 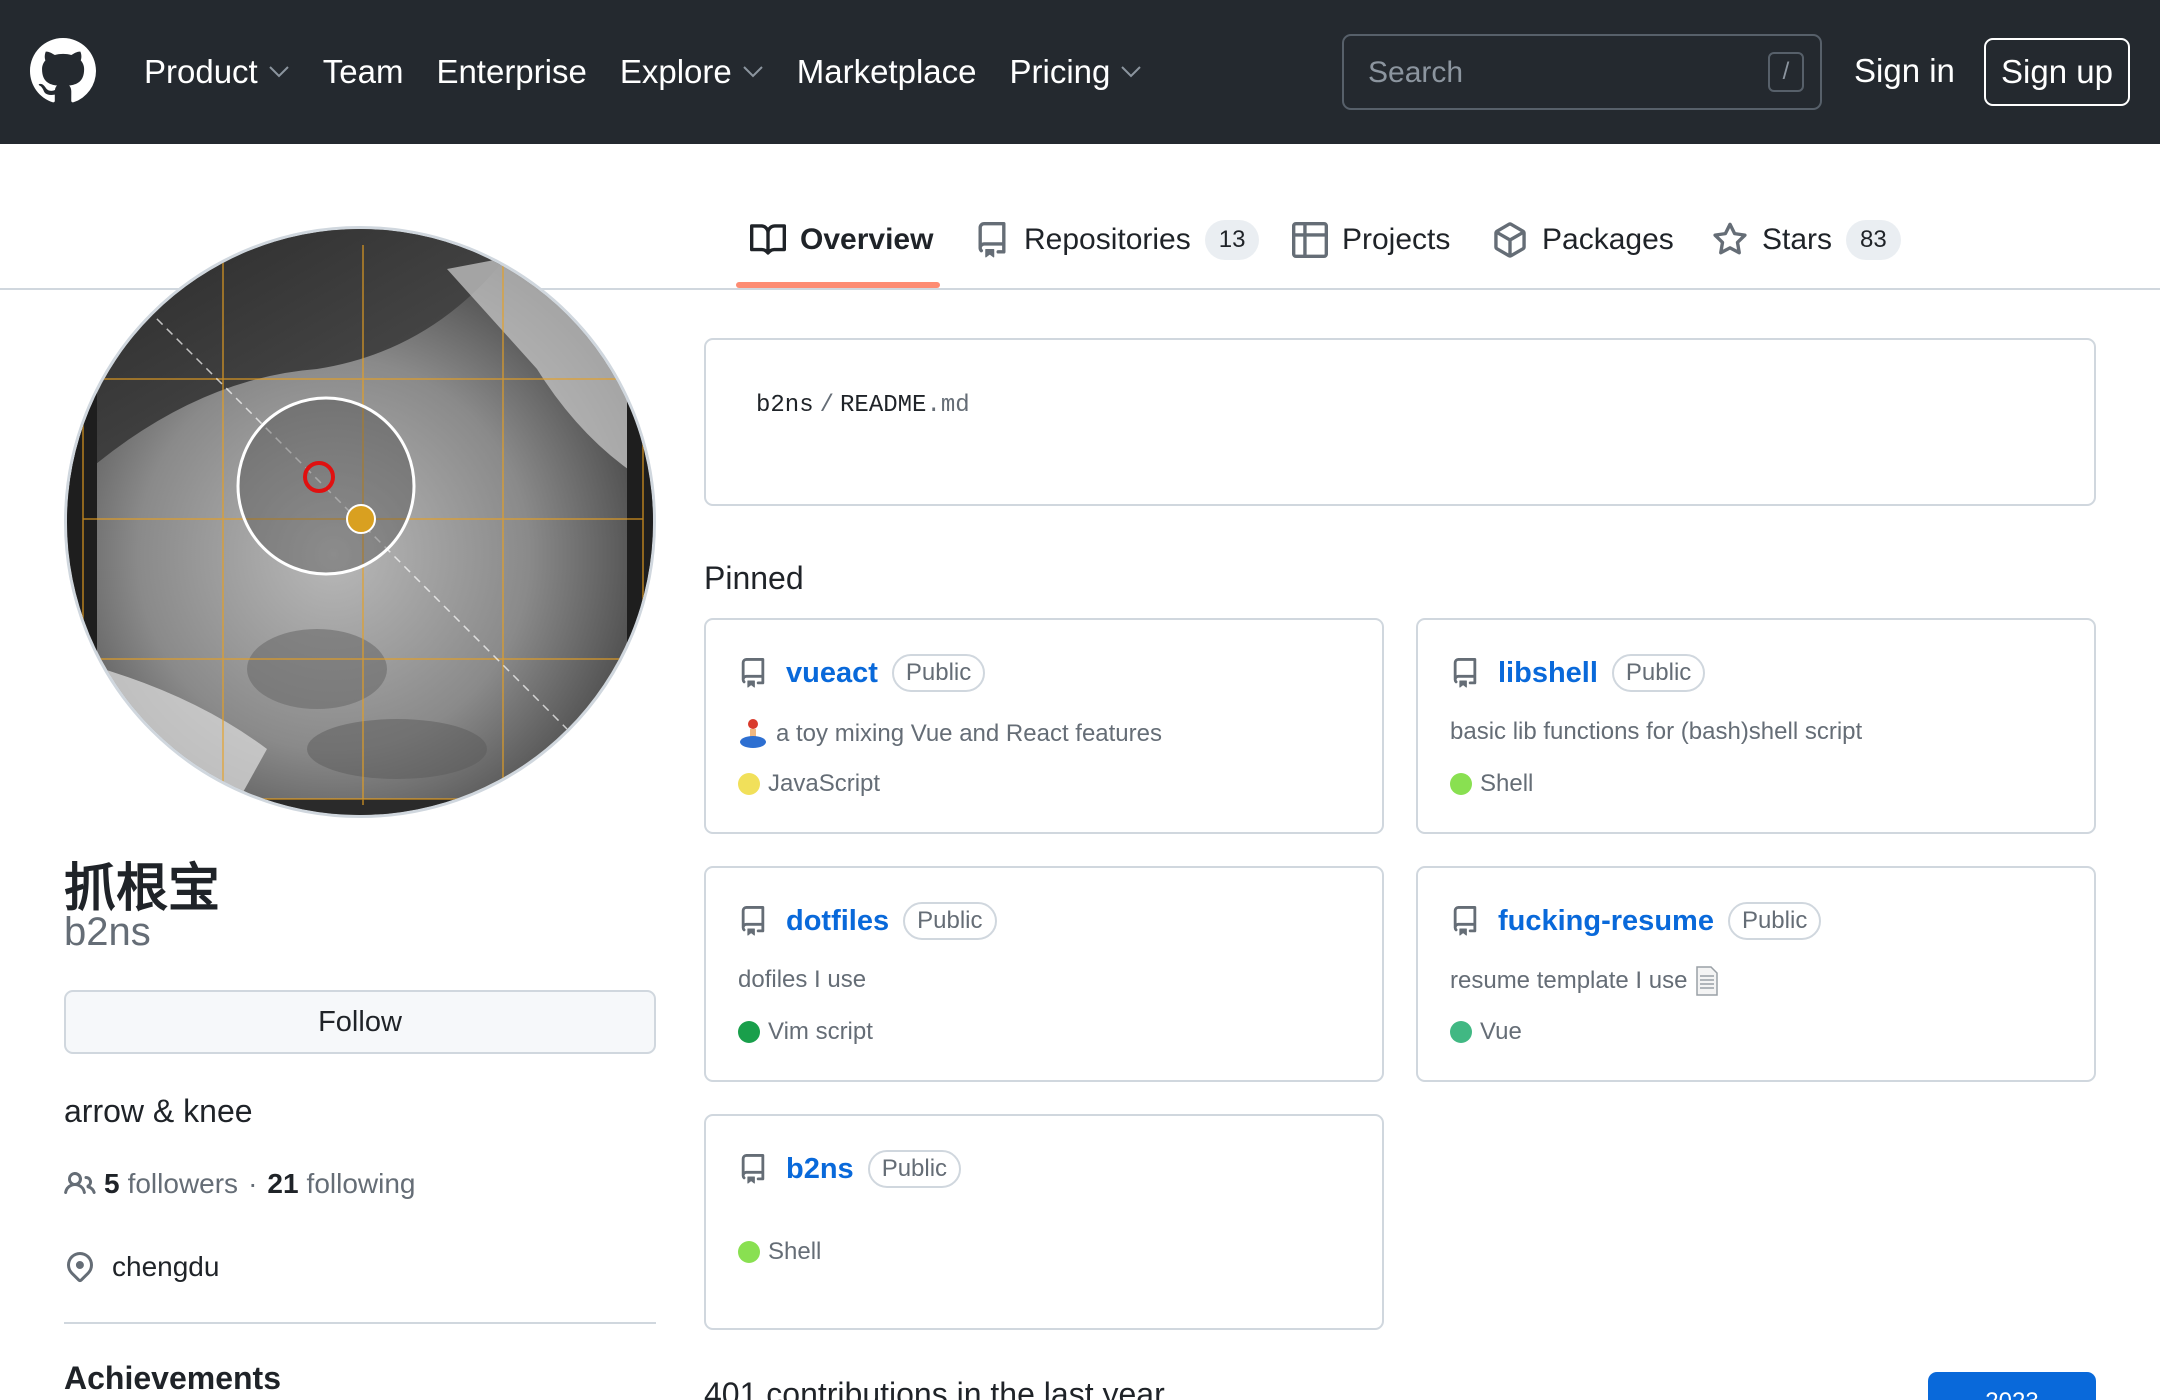 What do you see at coordinates (240, 1184) in the screenshot?
I see `follow-stats: 5 followers · 21 following` at bounding box center [240, 1184].